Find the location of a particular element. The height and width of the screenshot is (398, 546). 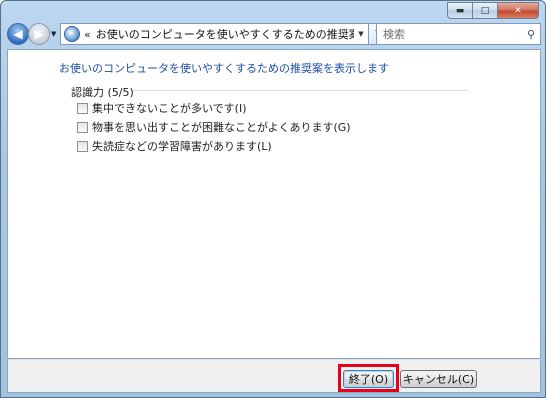

option-row-learning: 失読症などの学習障害があります(L) is located at coordinates (174, 146).